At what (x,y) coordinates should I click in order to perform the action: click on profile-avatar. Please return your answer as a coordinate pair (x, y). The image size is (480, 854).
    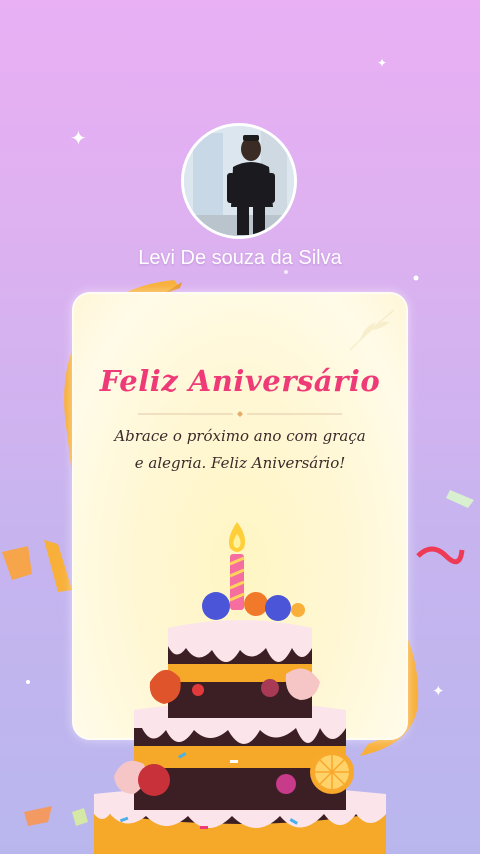
    Looking at the image, I should click on (239, 181).